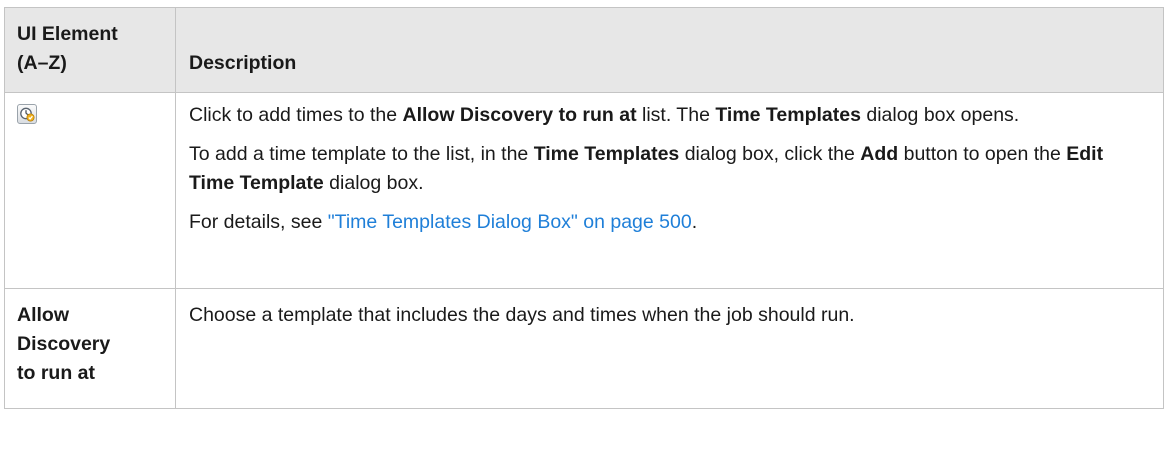 The image size is (1167, 462). What do you see at coordinates (770, 154) in the screenshot?
I see `text-segment: dialog box, click the` at bounding box center [770, 154].